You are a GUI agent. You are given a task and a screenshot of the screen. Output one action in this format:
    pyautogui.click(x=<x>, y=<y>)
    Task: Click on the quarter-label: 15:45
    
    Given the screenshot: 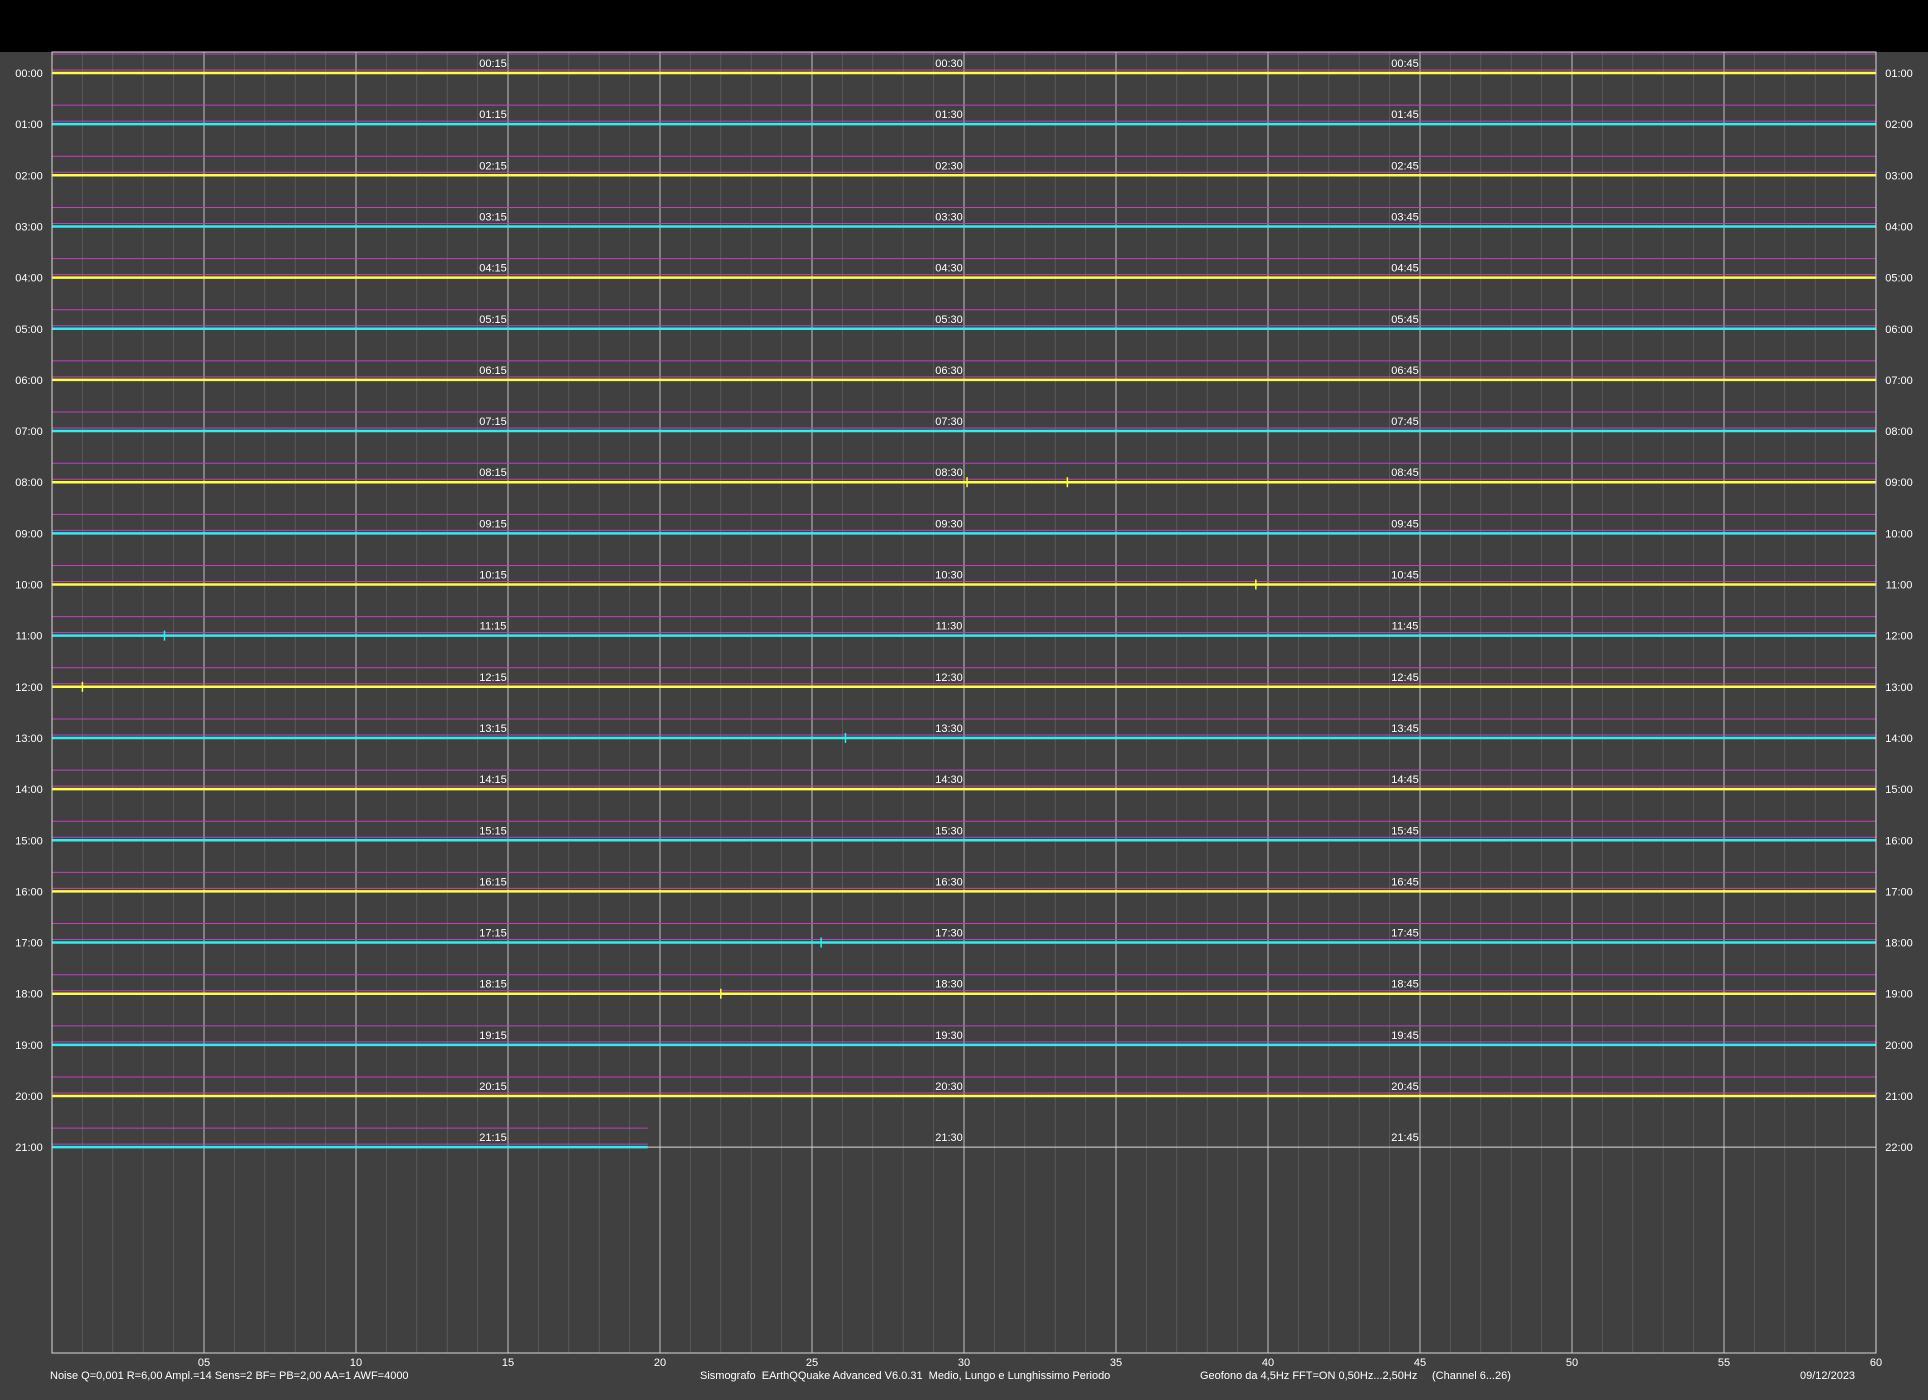 What is the action you would take?
    pyautogui.click(x=1405, y=831)
    